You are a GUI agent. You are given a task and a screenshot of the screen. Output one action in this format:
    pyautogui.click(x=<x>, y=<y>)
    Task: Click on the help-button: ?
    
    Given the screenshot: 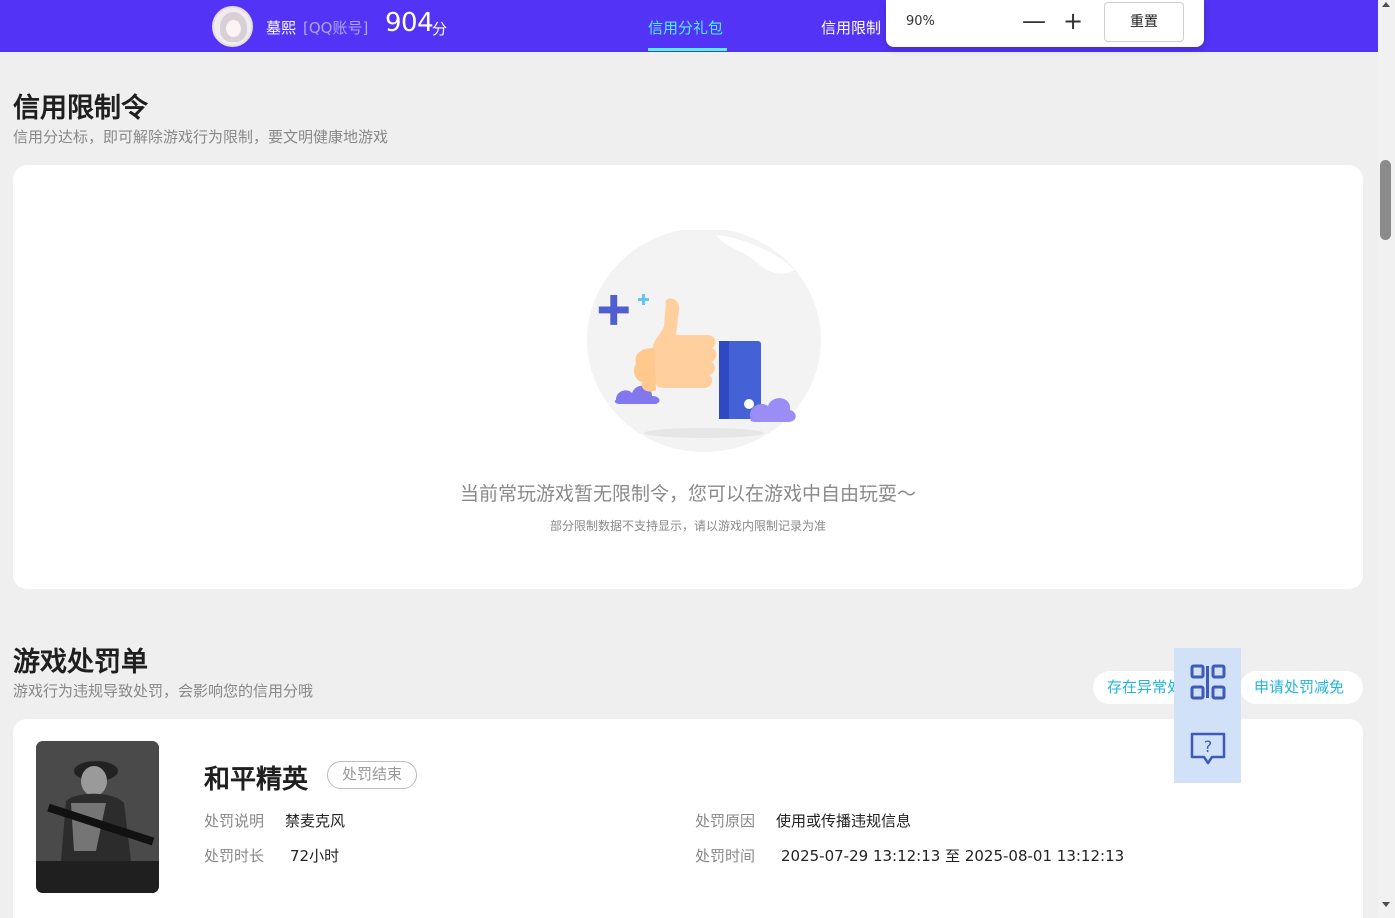 What is the action you would take?
    pyautogui.click(x=1207, y=748)
    